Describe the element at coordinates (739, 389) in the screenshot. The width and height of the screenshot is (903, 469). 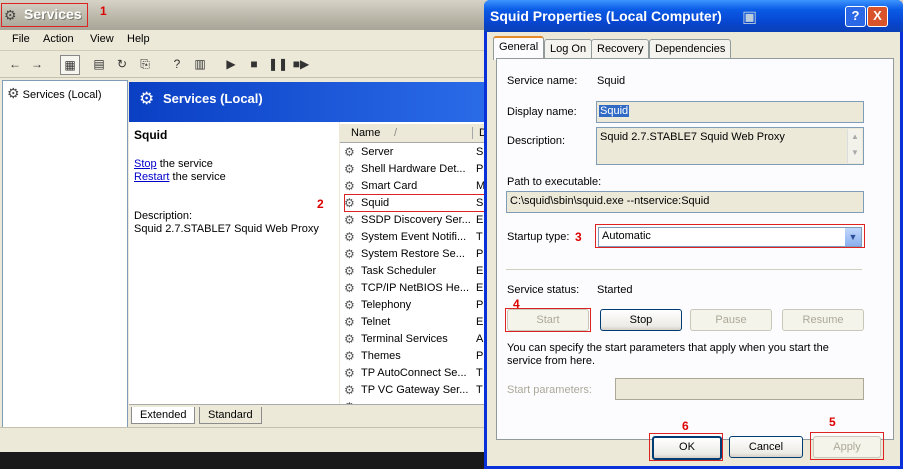
I see `start-parameters-input` at that location.